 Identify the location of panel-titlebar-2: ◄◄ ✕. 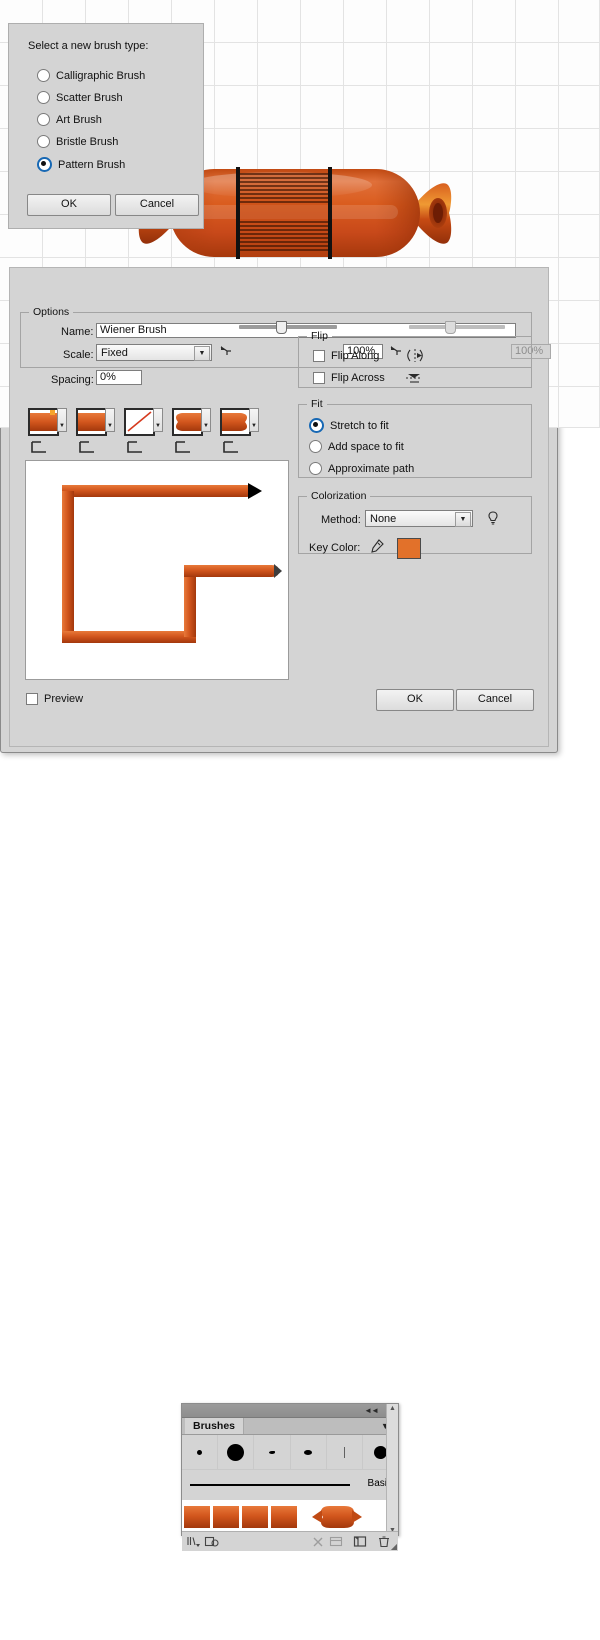
(290, 1411).